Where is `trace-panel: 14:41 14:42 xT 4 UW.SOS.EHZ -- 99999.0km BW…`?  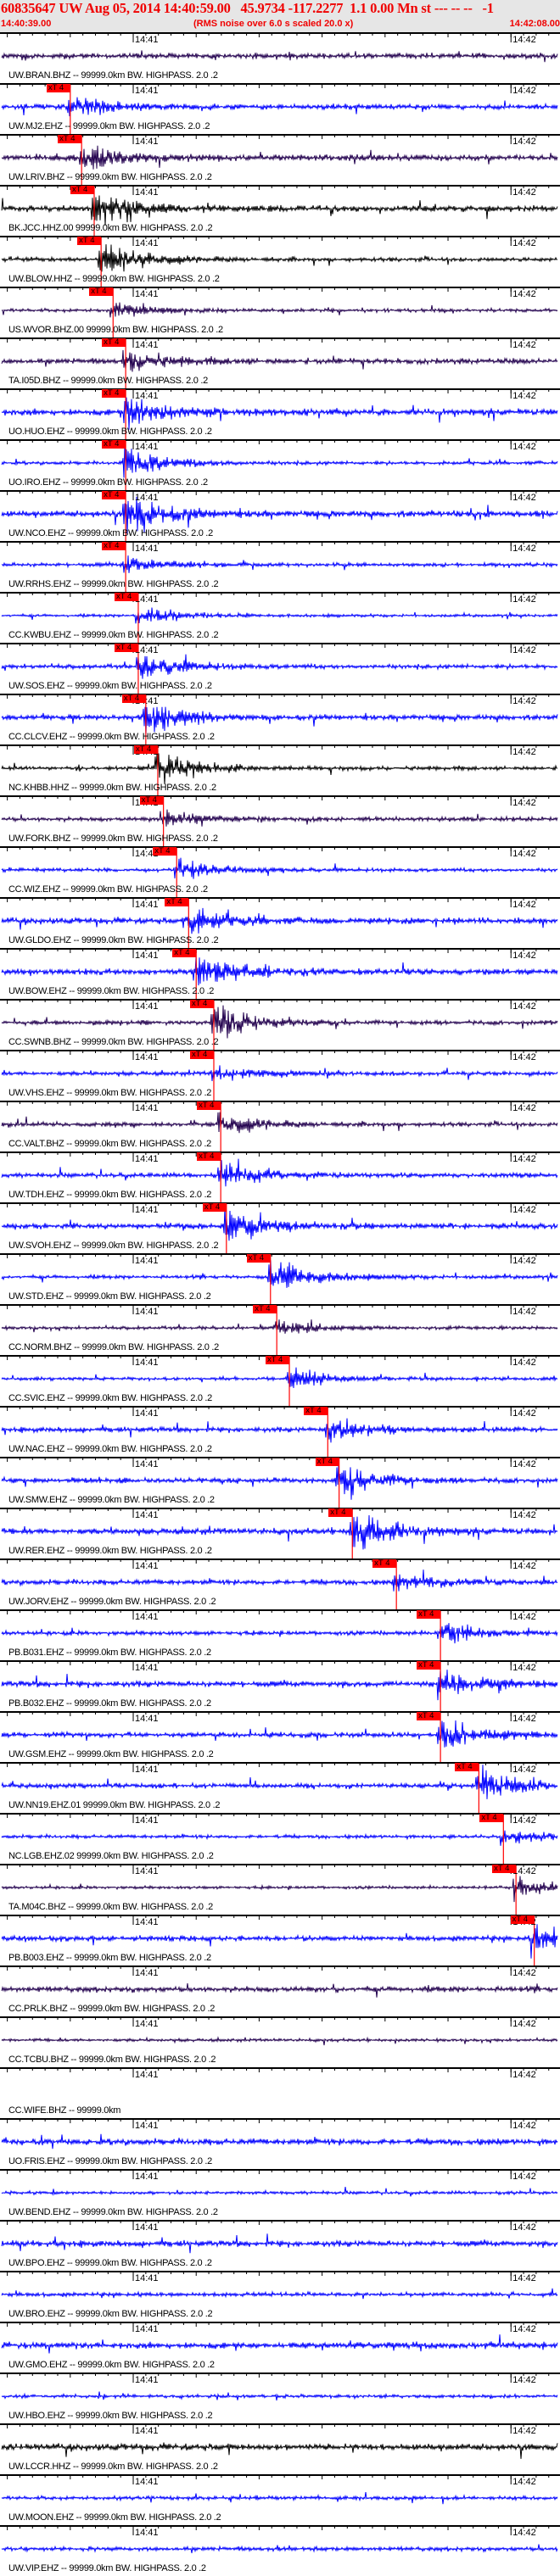
trace-panel: 14:41 14:42 xT 4 UW.SOS.EHZ -- 99999.0km BW… is located at coordinates (280, 668).